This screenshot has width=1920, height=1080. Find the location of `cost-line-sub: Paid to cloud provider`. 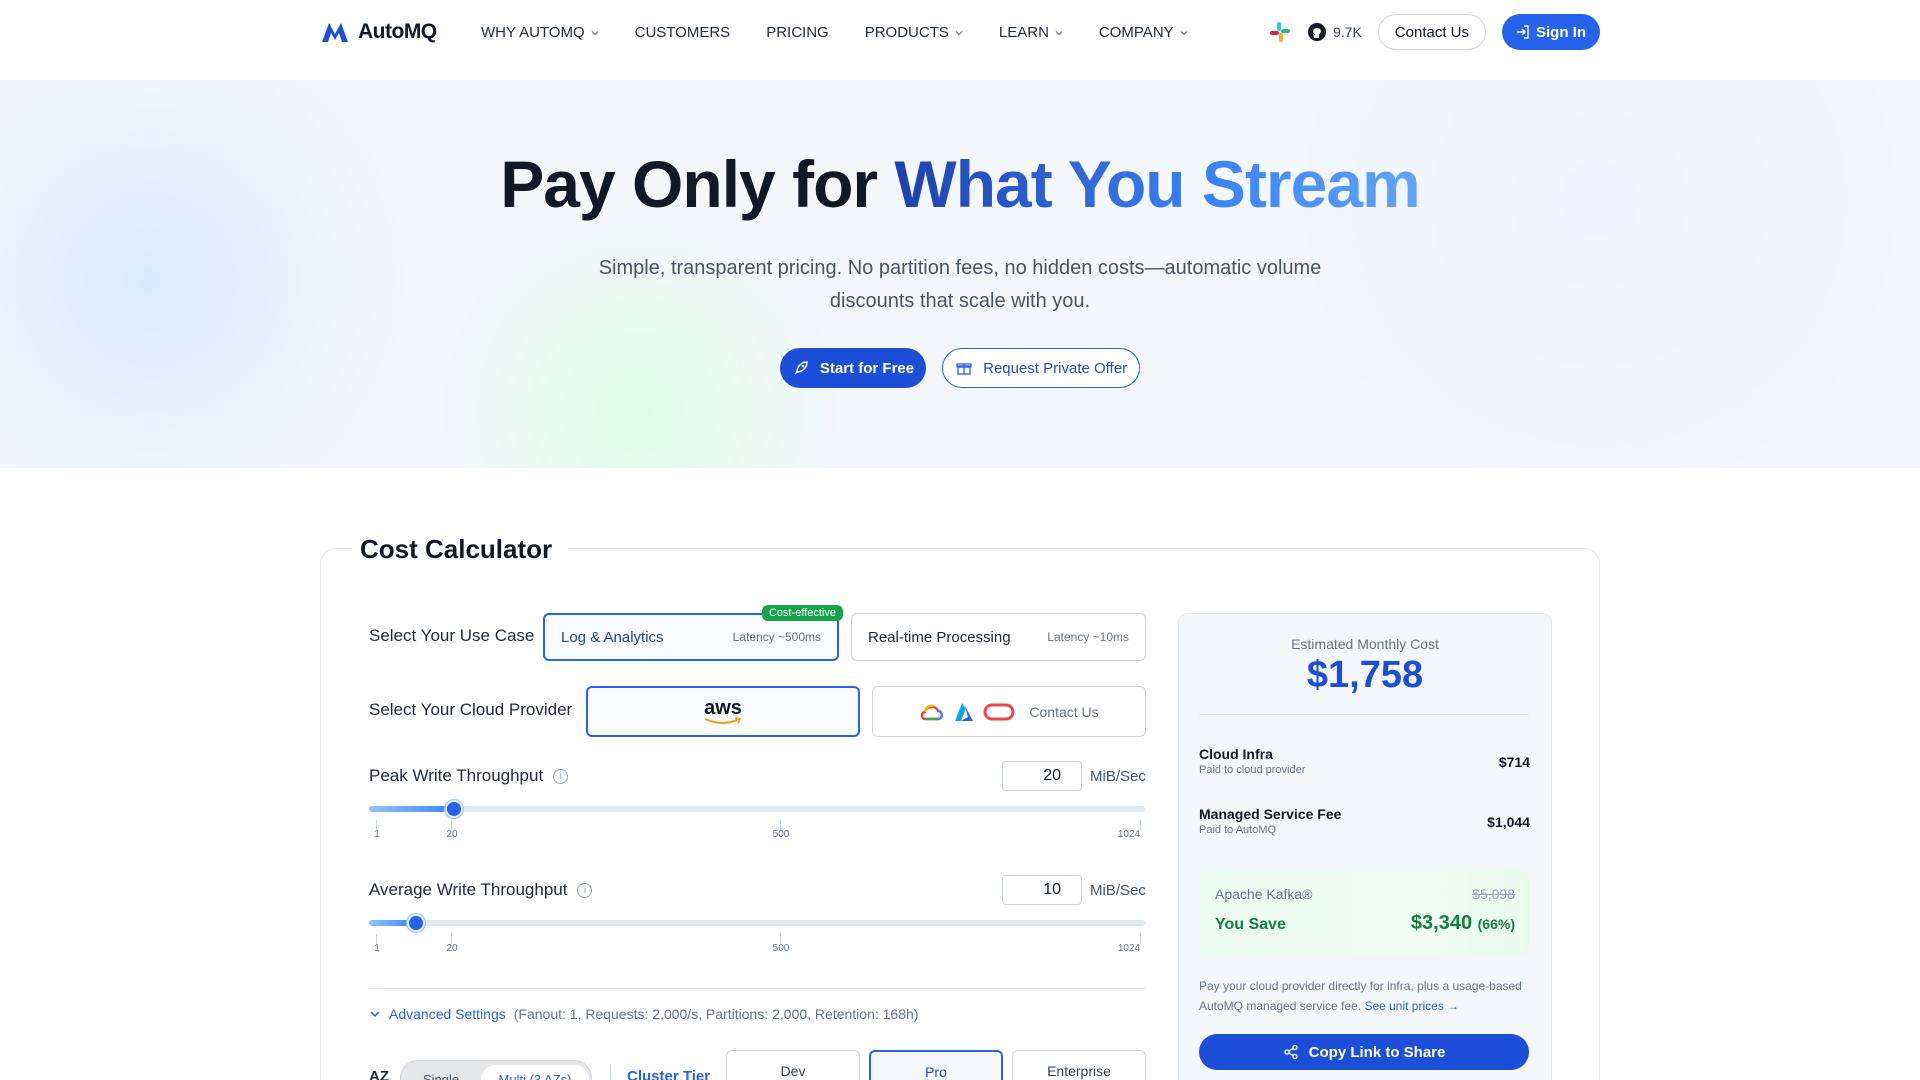

cost-line-sub: Paid to cloud provider is located at coordinates (1252, 770).